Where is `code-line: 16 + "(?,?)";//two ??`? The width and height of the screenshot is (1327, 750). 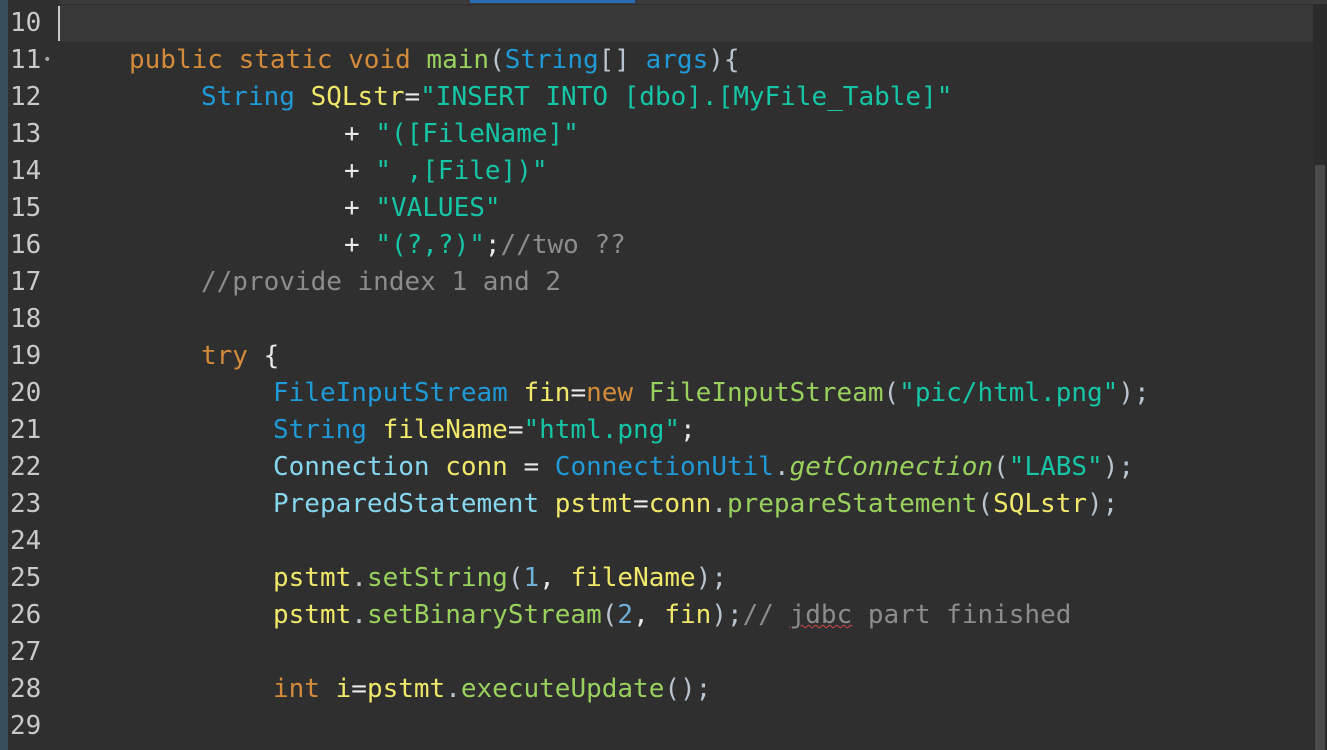 code-line: 16 + "(?,?)";//two ?? is located at coordinates (656, 245).